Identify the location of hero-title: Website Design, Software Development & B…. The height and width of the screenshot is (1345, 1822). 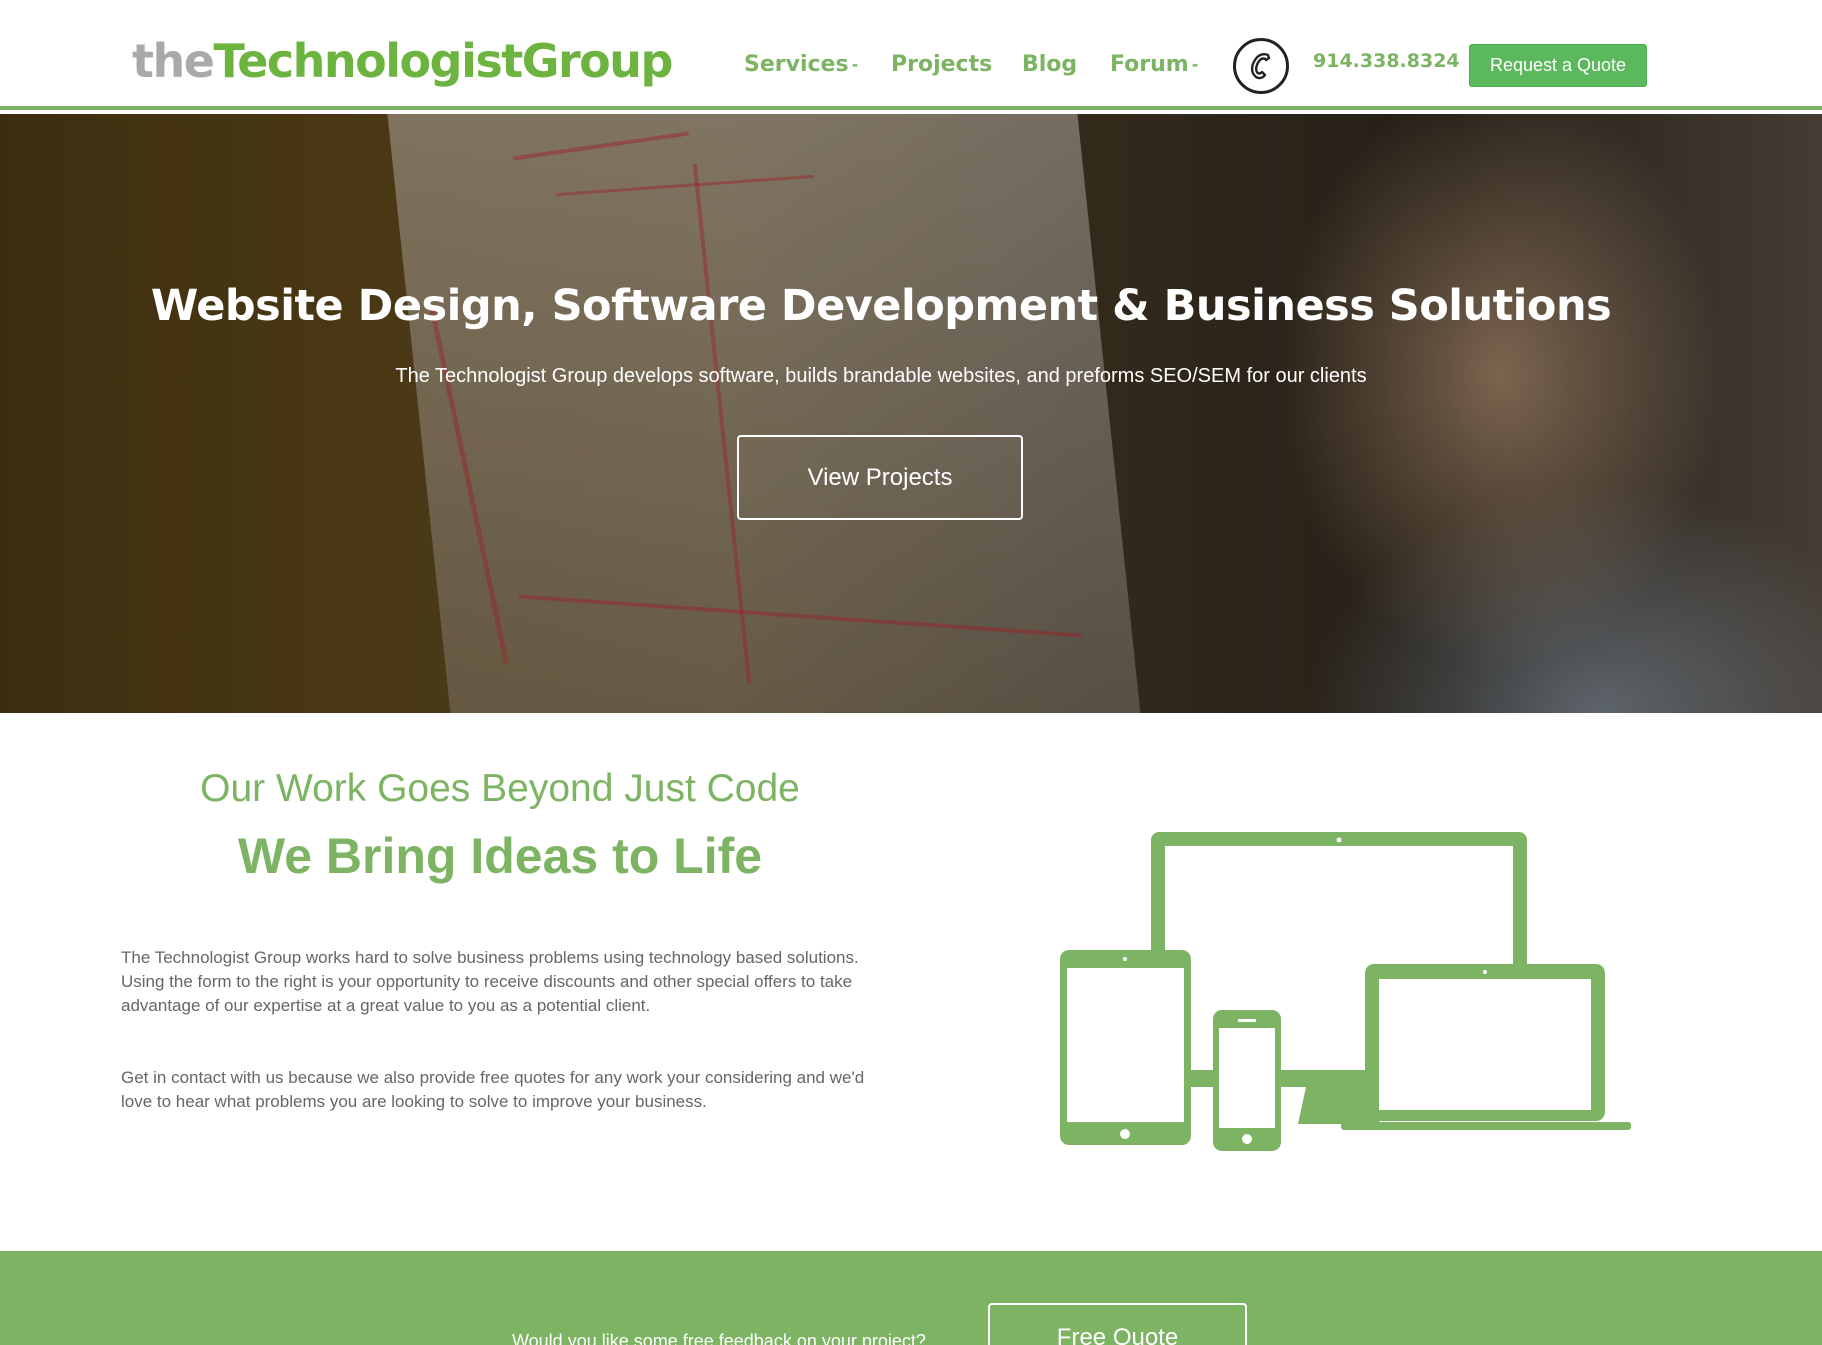
(881, 306).